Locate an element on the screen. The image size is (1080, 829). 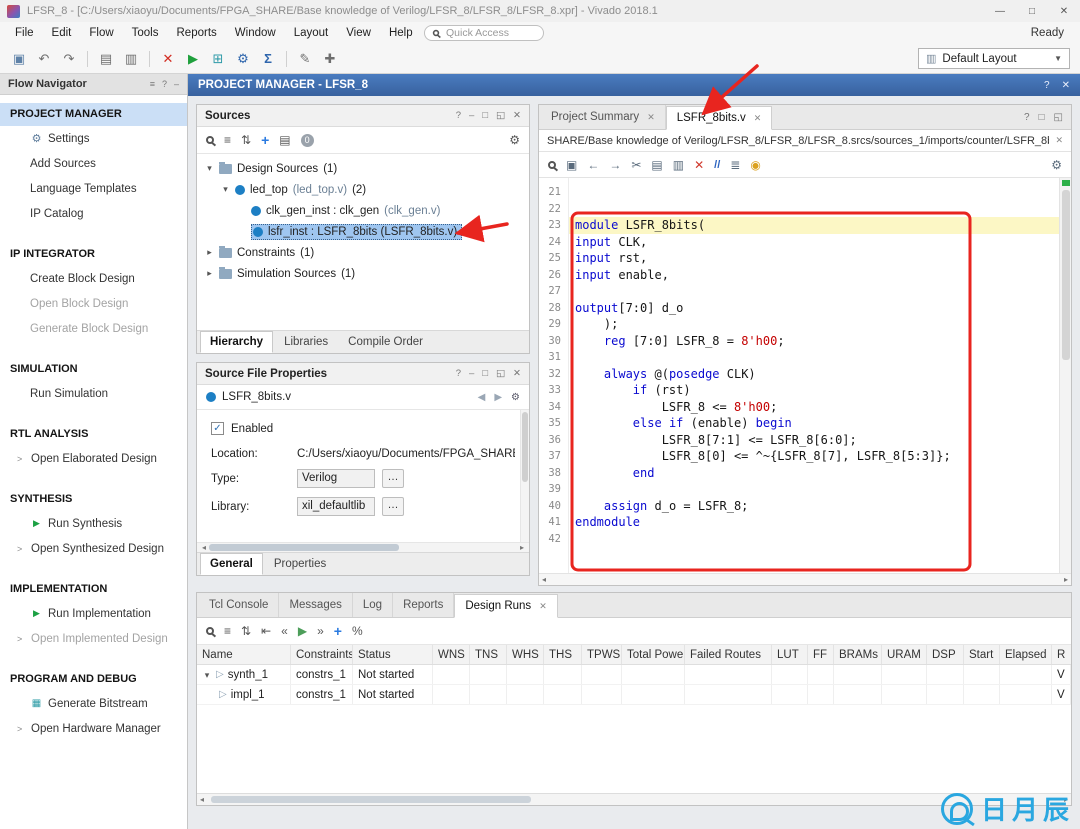
menu-help: Help is located at coordinates (401, 33).